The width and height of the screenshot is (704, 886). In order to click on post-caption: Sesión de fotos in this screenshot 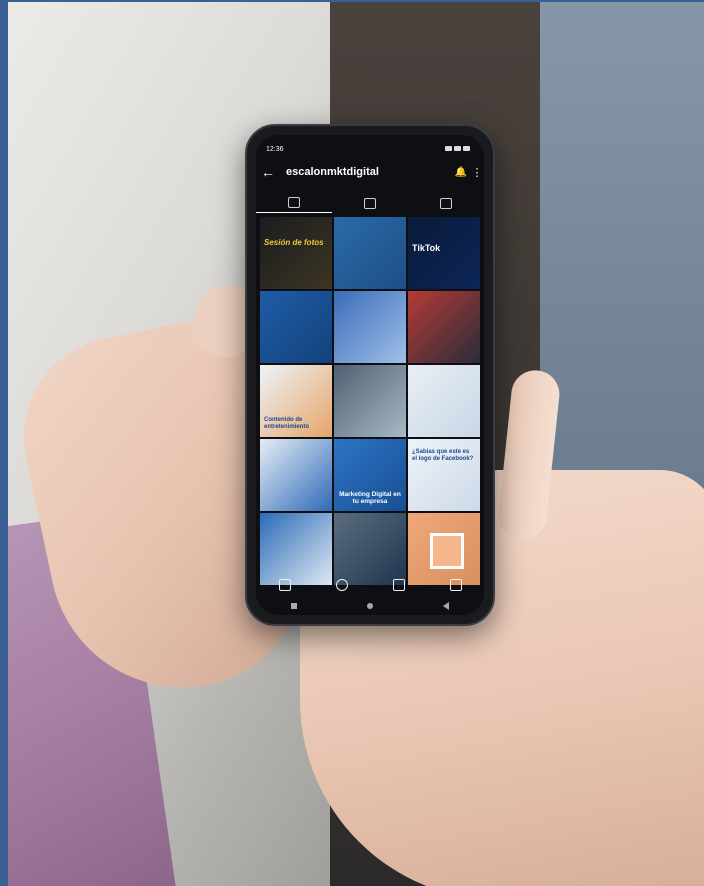, I will do `click(294, 242)`.